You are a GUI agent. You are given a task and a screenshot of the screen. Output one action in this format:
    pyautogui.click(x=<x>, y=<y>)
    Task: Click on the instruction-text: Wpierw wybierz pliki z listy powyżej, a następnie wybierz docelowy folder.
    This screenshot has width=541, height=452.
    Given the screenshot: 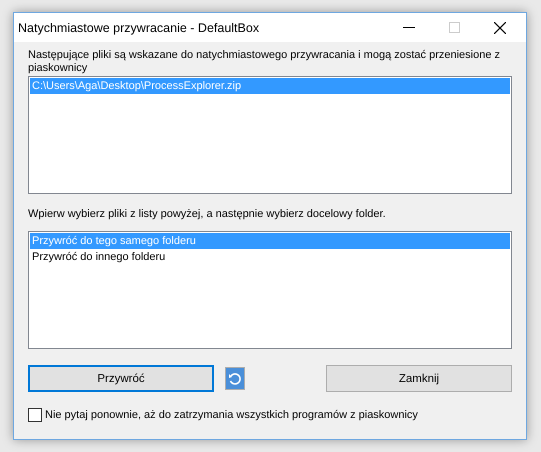 What is the action you would take?
    pyautogui.click(x=207, y=214)
    